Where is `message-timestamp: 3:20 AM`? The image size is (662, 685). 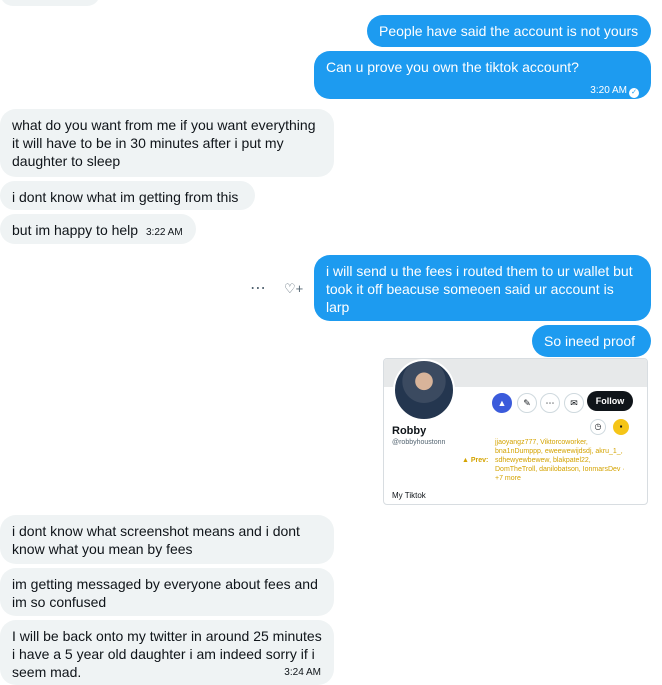 message-timestamp: 3:20 AM is located at coordinates (608, 90).